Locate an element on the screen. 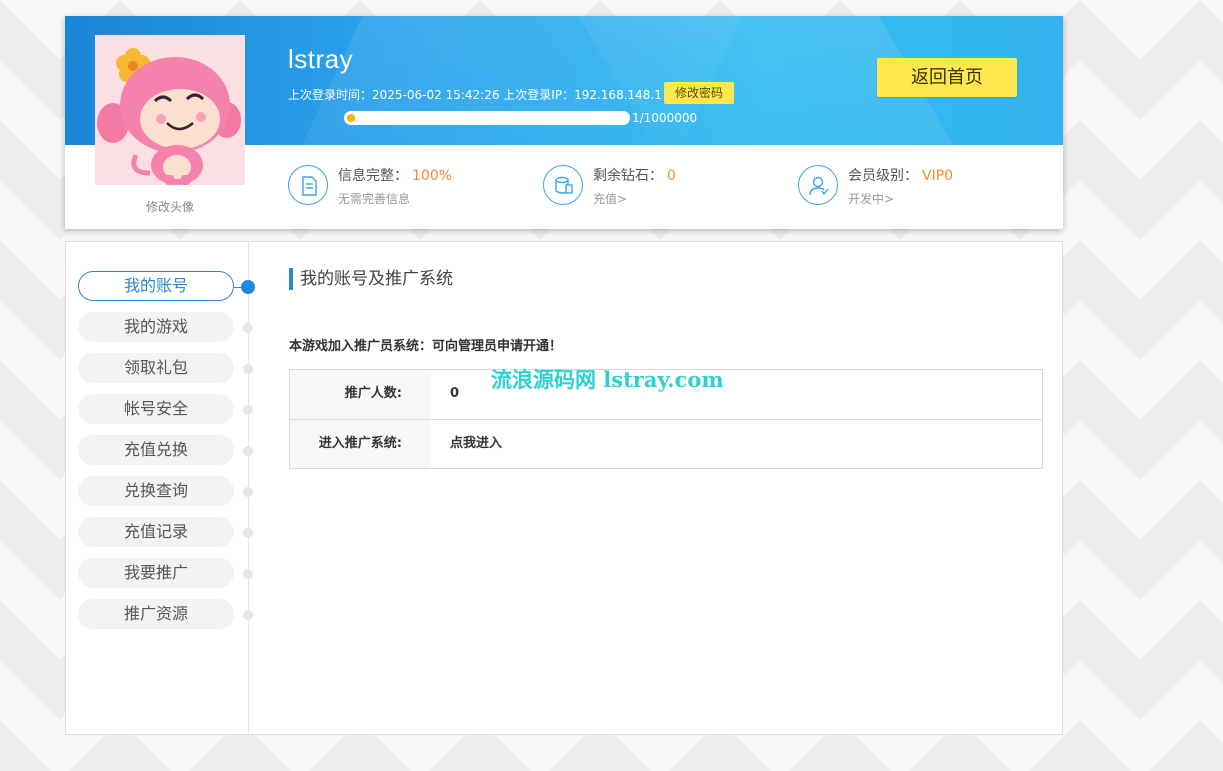  last-ip: 192.168.148.1 is located at coordinates (618, 95).